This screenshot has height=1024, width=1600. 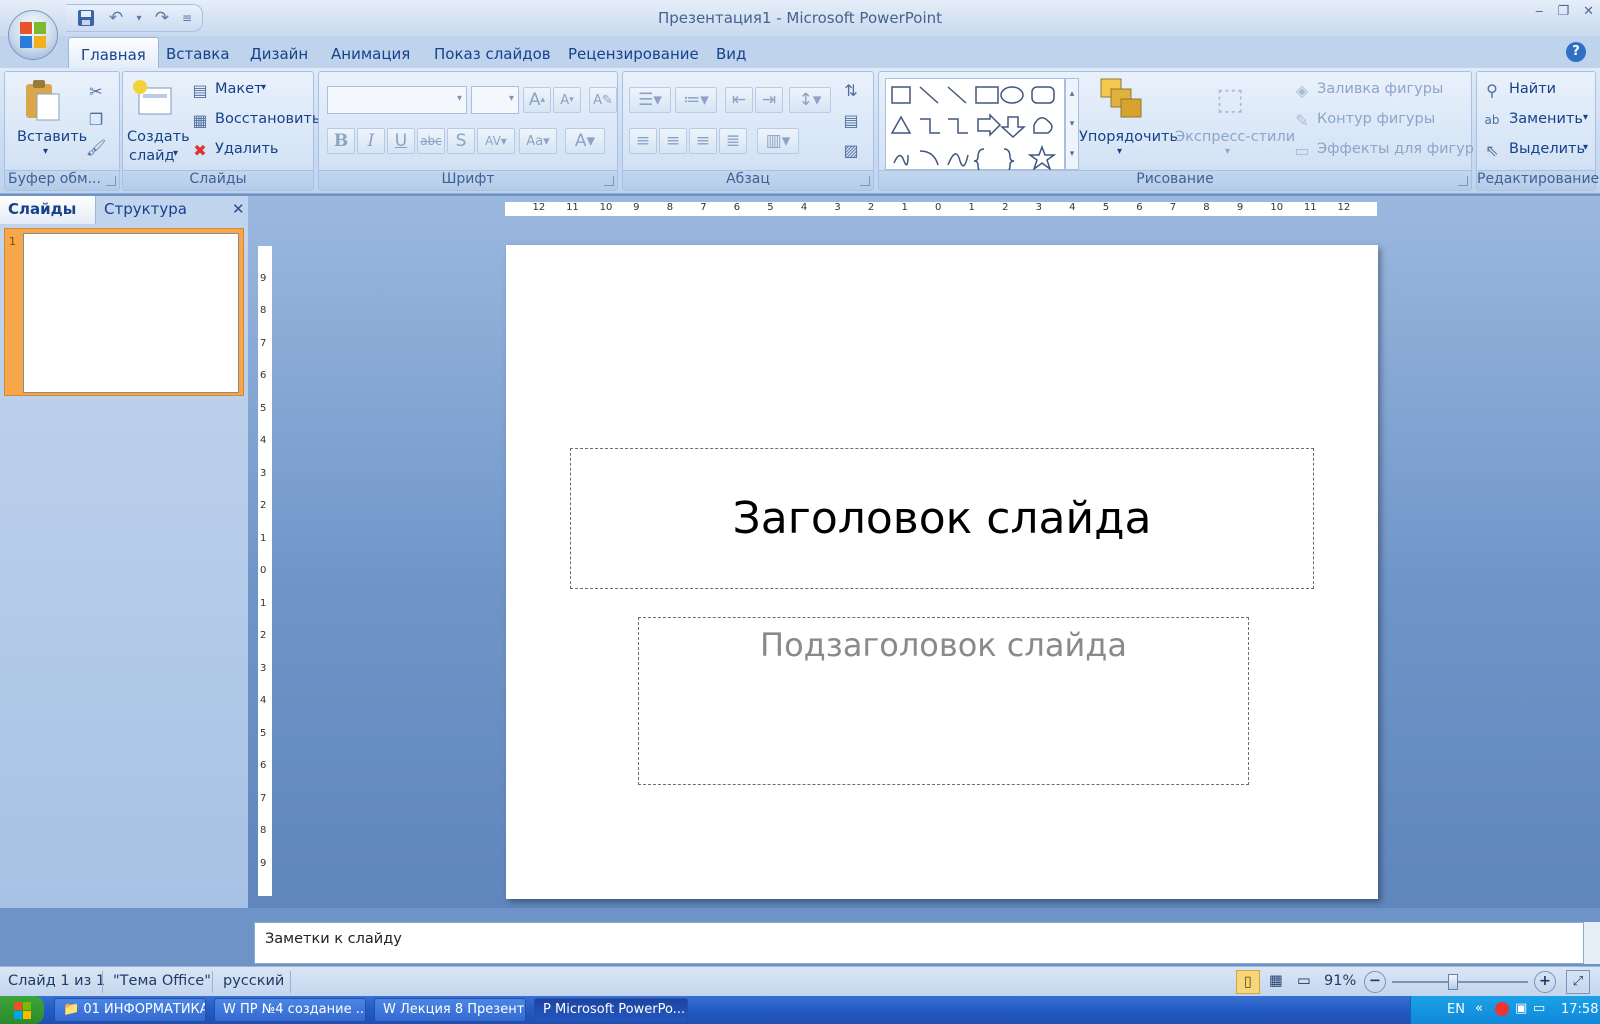 What do you see at coordinates (236, 210) in the screenshot?
I see `close-pane-icon: ✕` at bounding box center [236, 210].